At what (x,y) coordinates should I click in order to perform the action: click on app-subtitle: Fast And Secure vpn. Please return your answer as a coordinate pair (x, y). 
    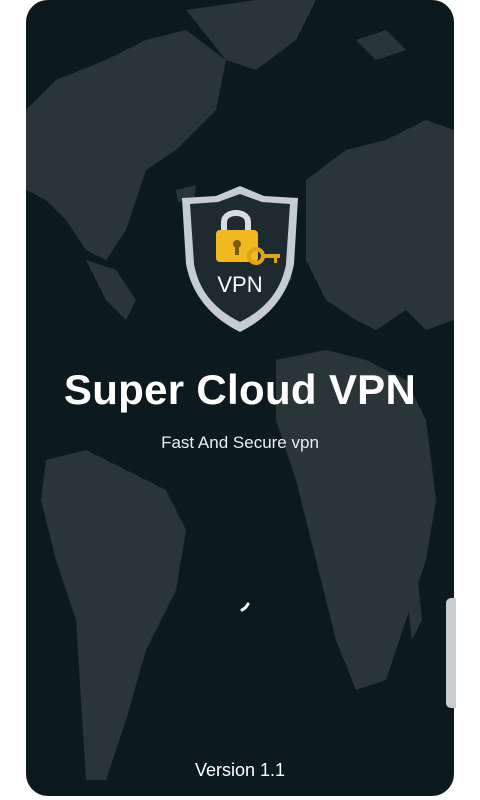
    Looking at the image, I should click on (240, 442).